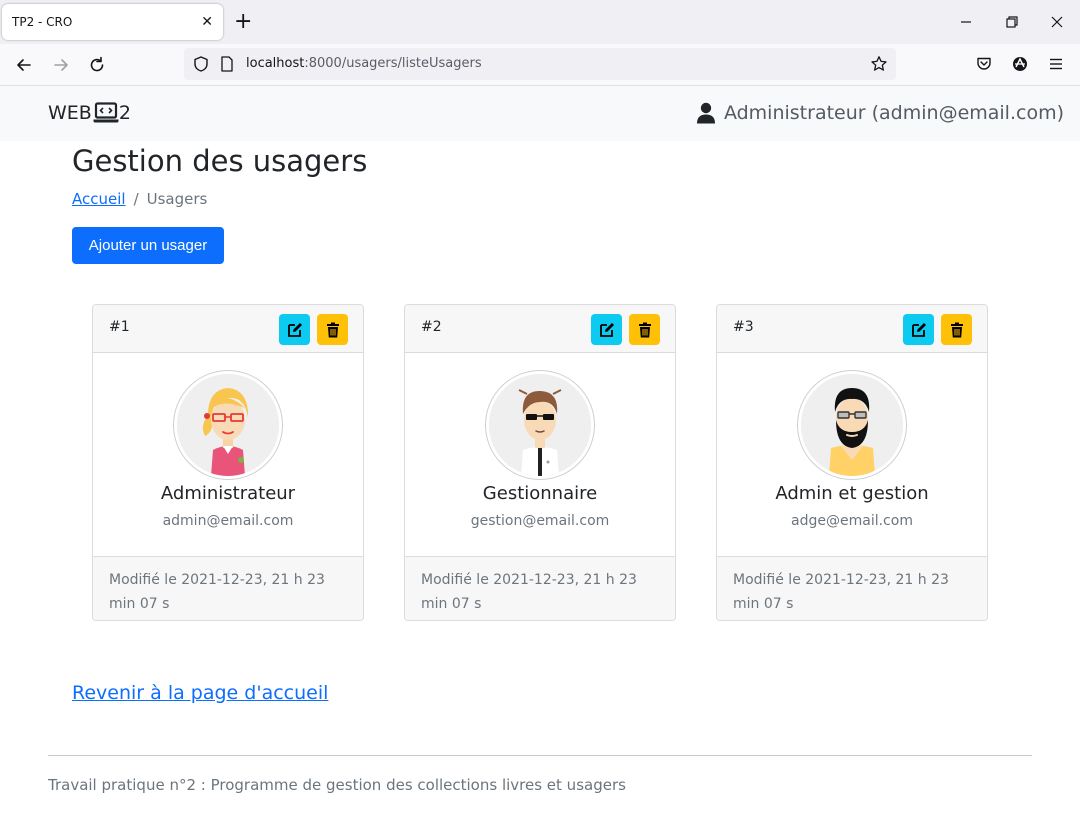 The height and width of the screenshot is (816, 1080). Describe the element at coordinates (228, 329) in the screenshot. I see `card-header: #1` at that location.